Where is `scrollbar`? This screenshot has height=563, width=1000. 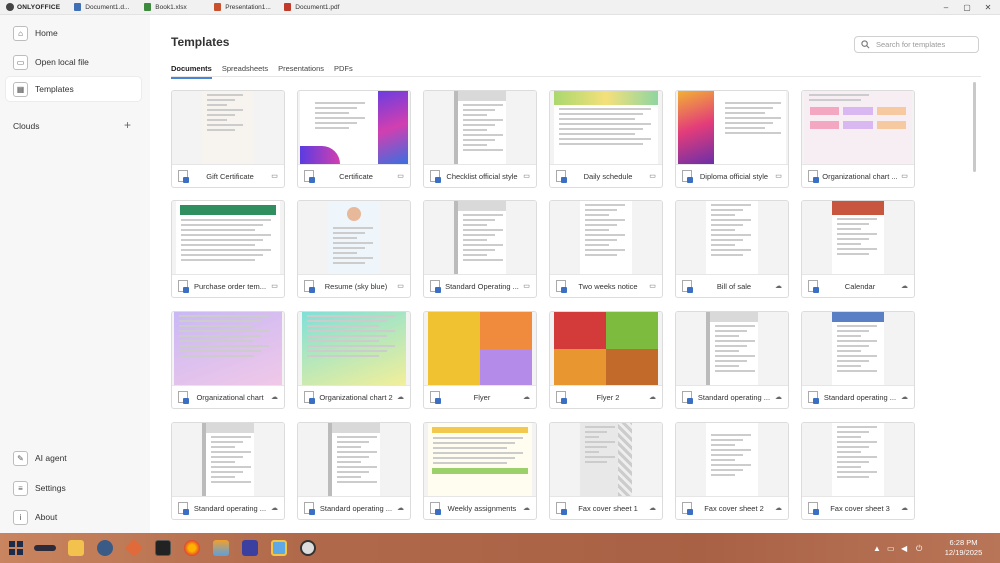 scrollbar is located at coordinates (974, 127).